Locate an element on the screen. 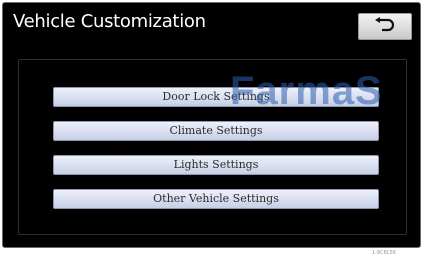  lights-settings-button: Lights Settings is located at coordinates (216, 165).